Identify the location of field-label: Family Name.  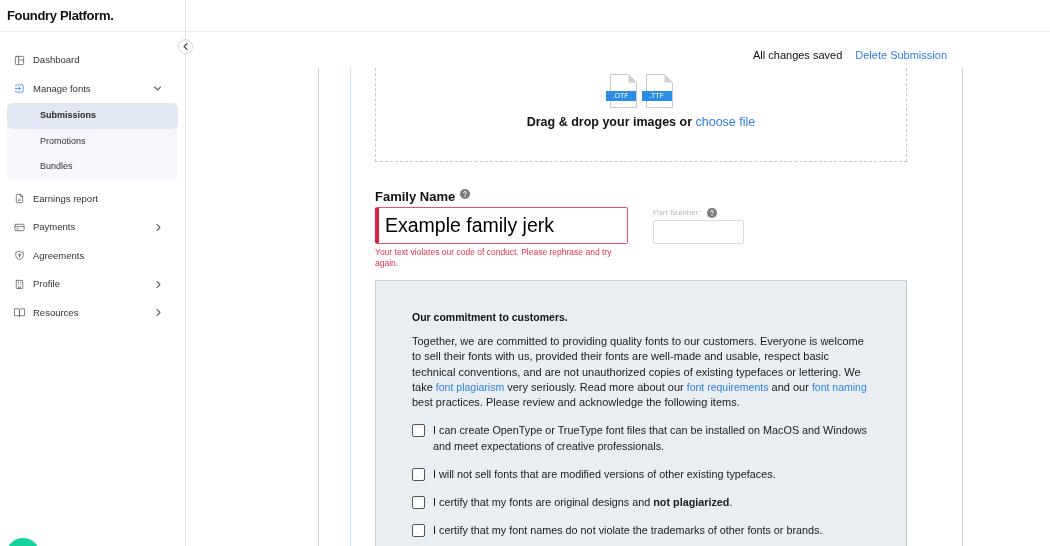
(415, 197).